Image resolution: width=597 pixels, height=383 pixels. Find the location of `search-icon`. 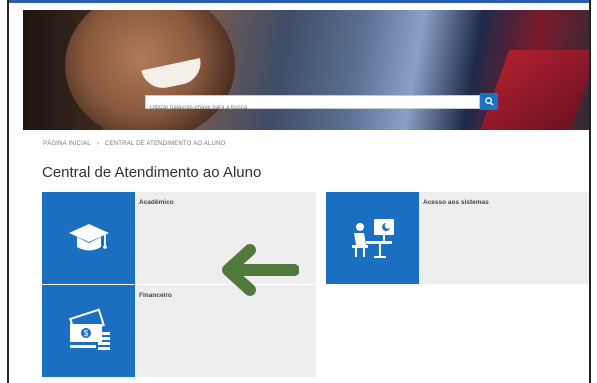

search-icon is located at coordinates (489, 101).